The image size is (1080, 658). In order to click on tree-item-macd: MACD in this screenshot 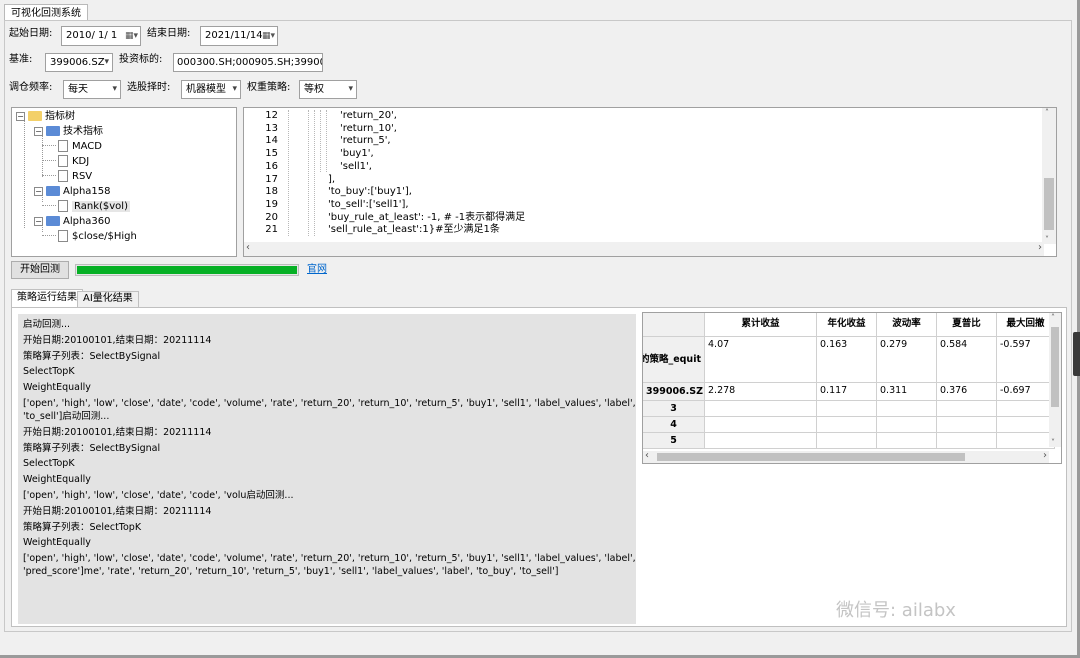, I will do `click(80, 146)`.